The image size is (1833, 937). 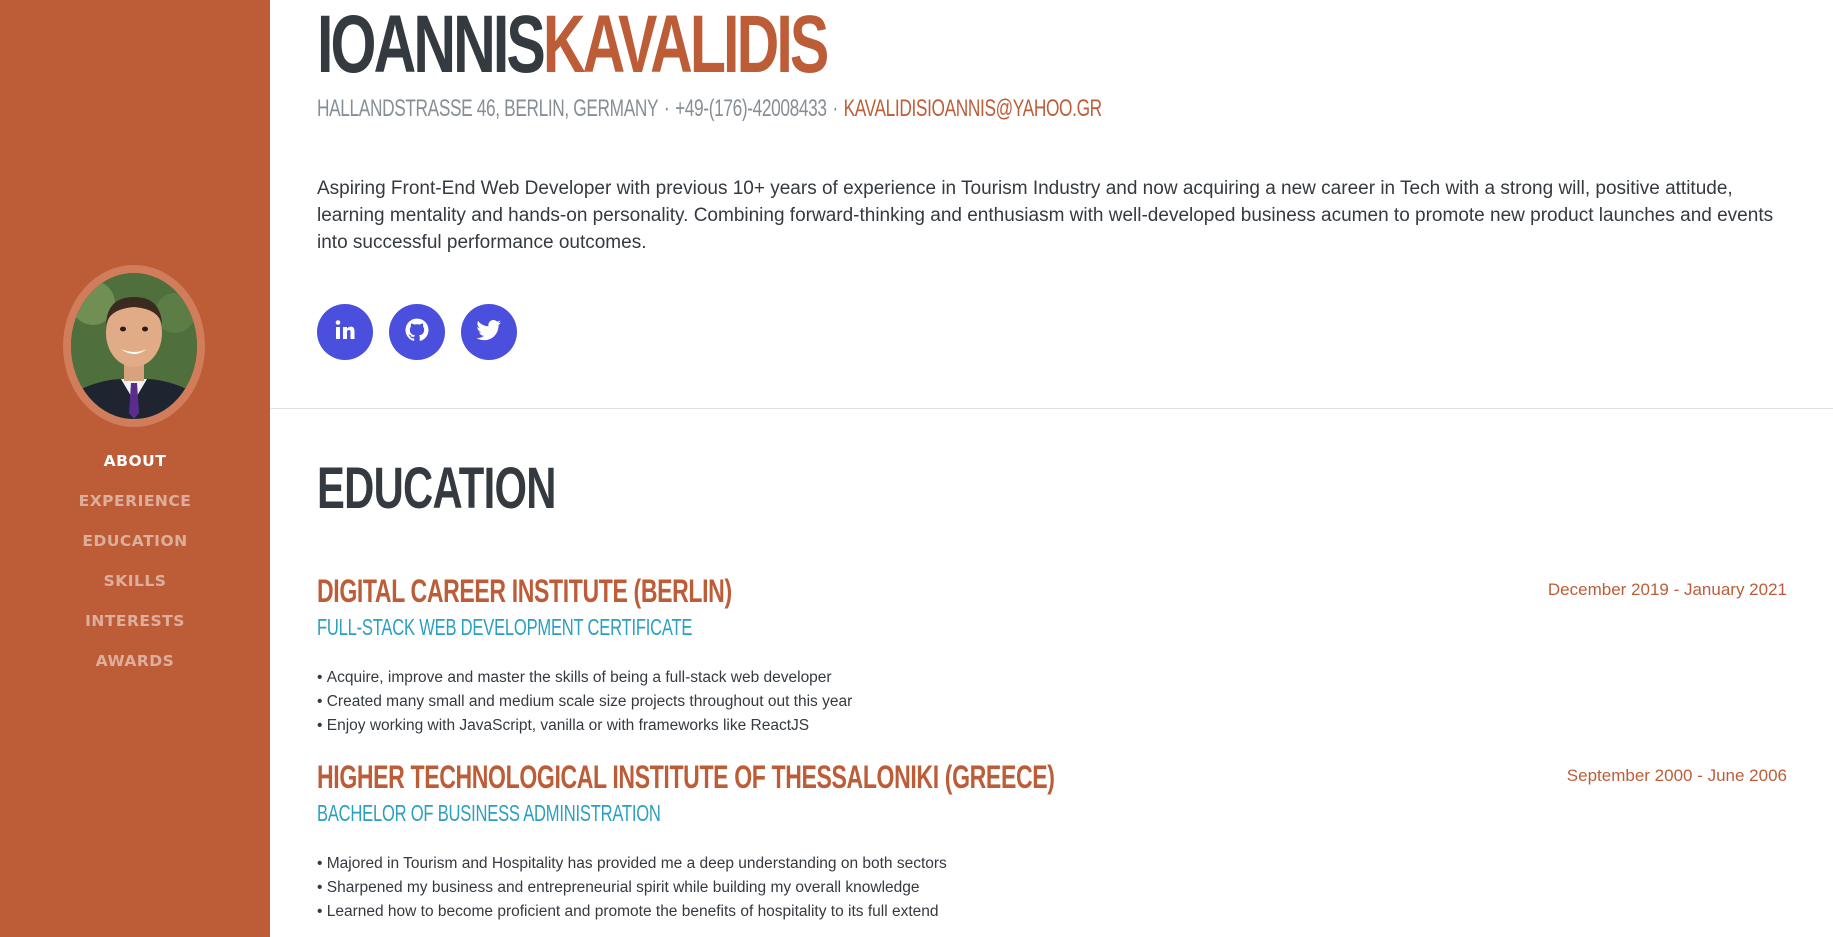 I want to click on twitter-button, so click(x=489, y=332).